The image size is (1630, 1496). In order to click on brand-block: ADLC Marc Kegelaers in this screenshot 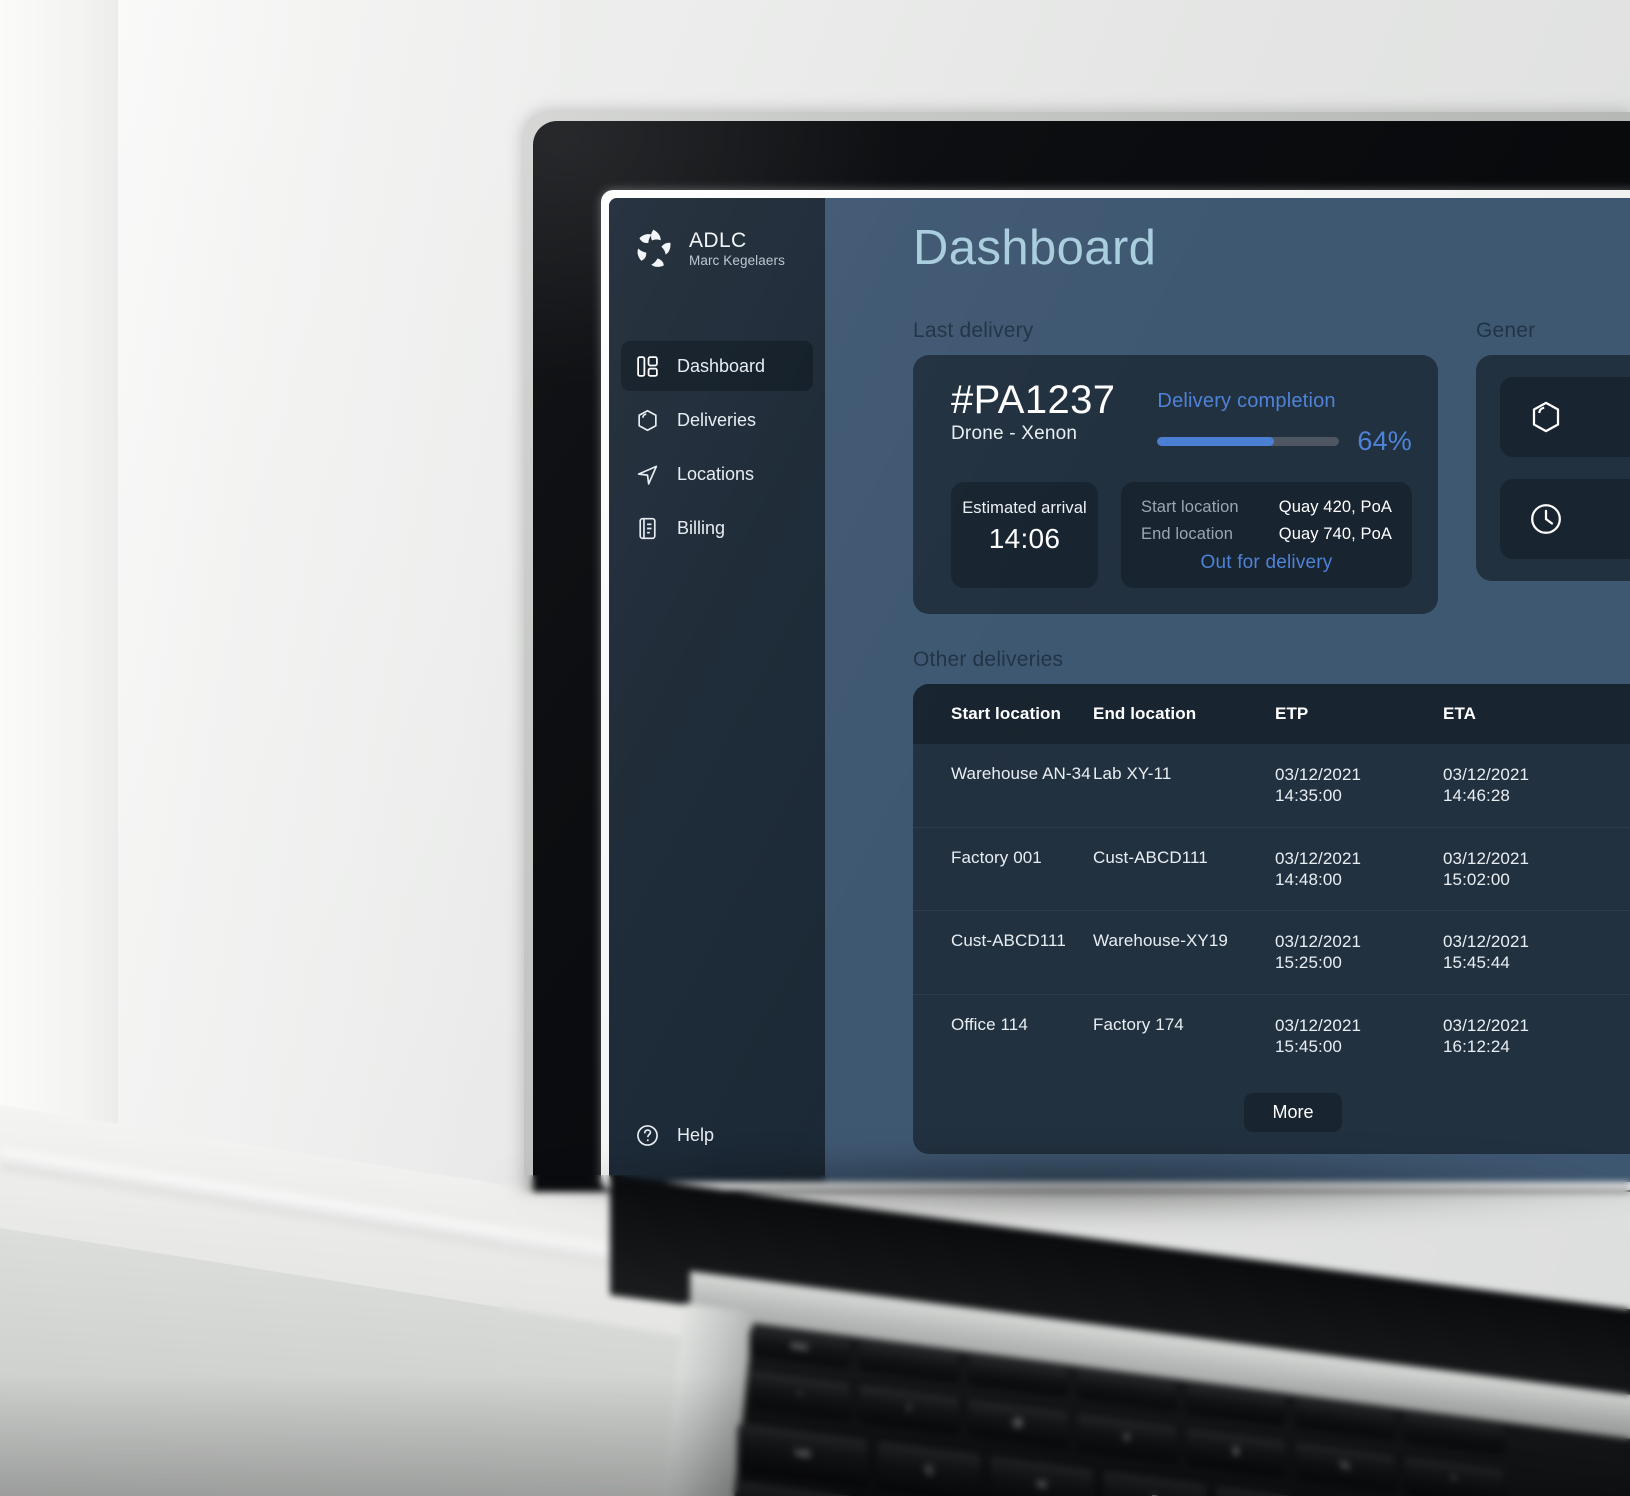, I will do `click(717, 248)`.